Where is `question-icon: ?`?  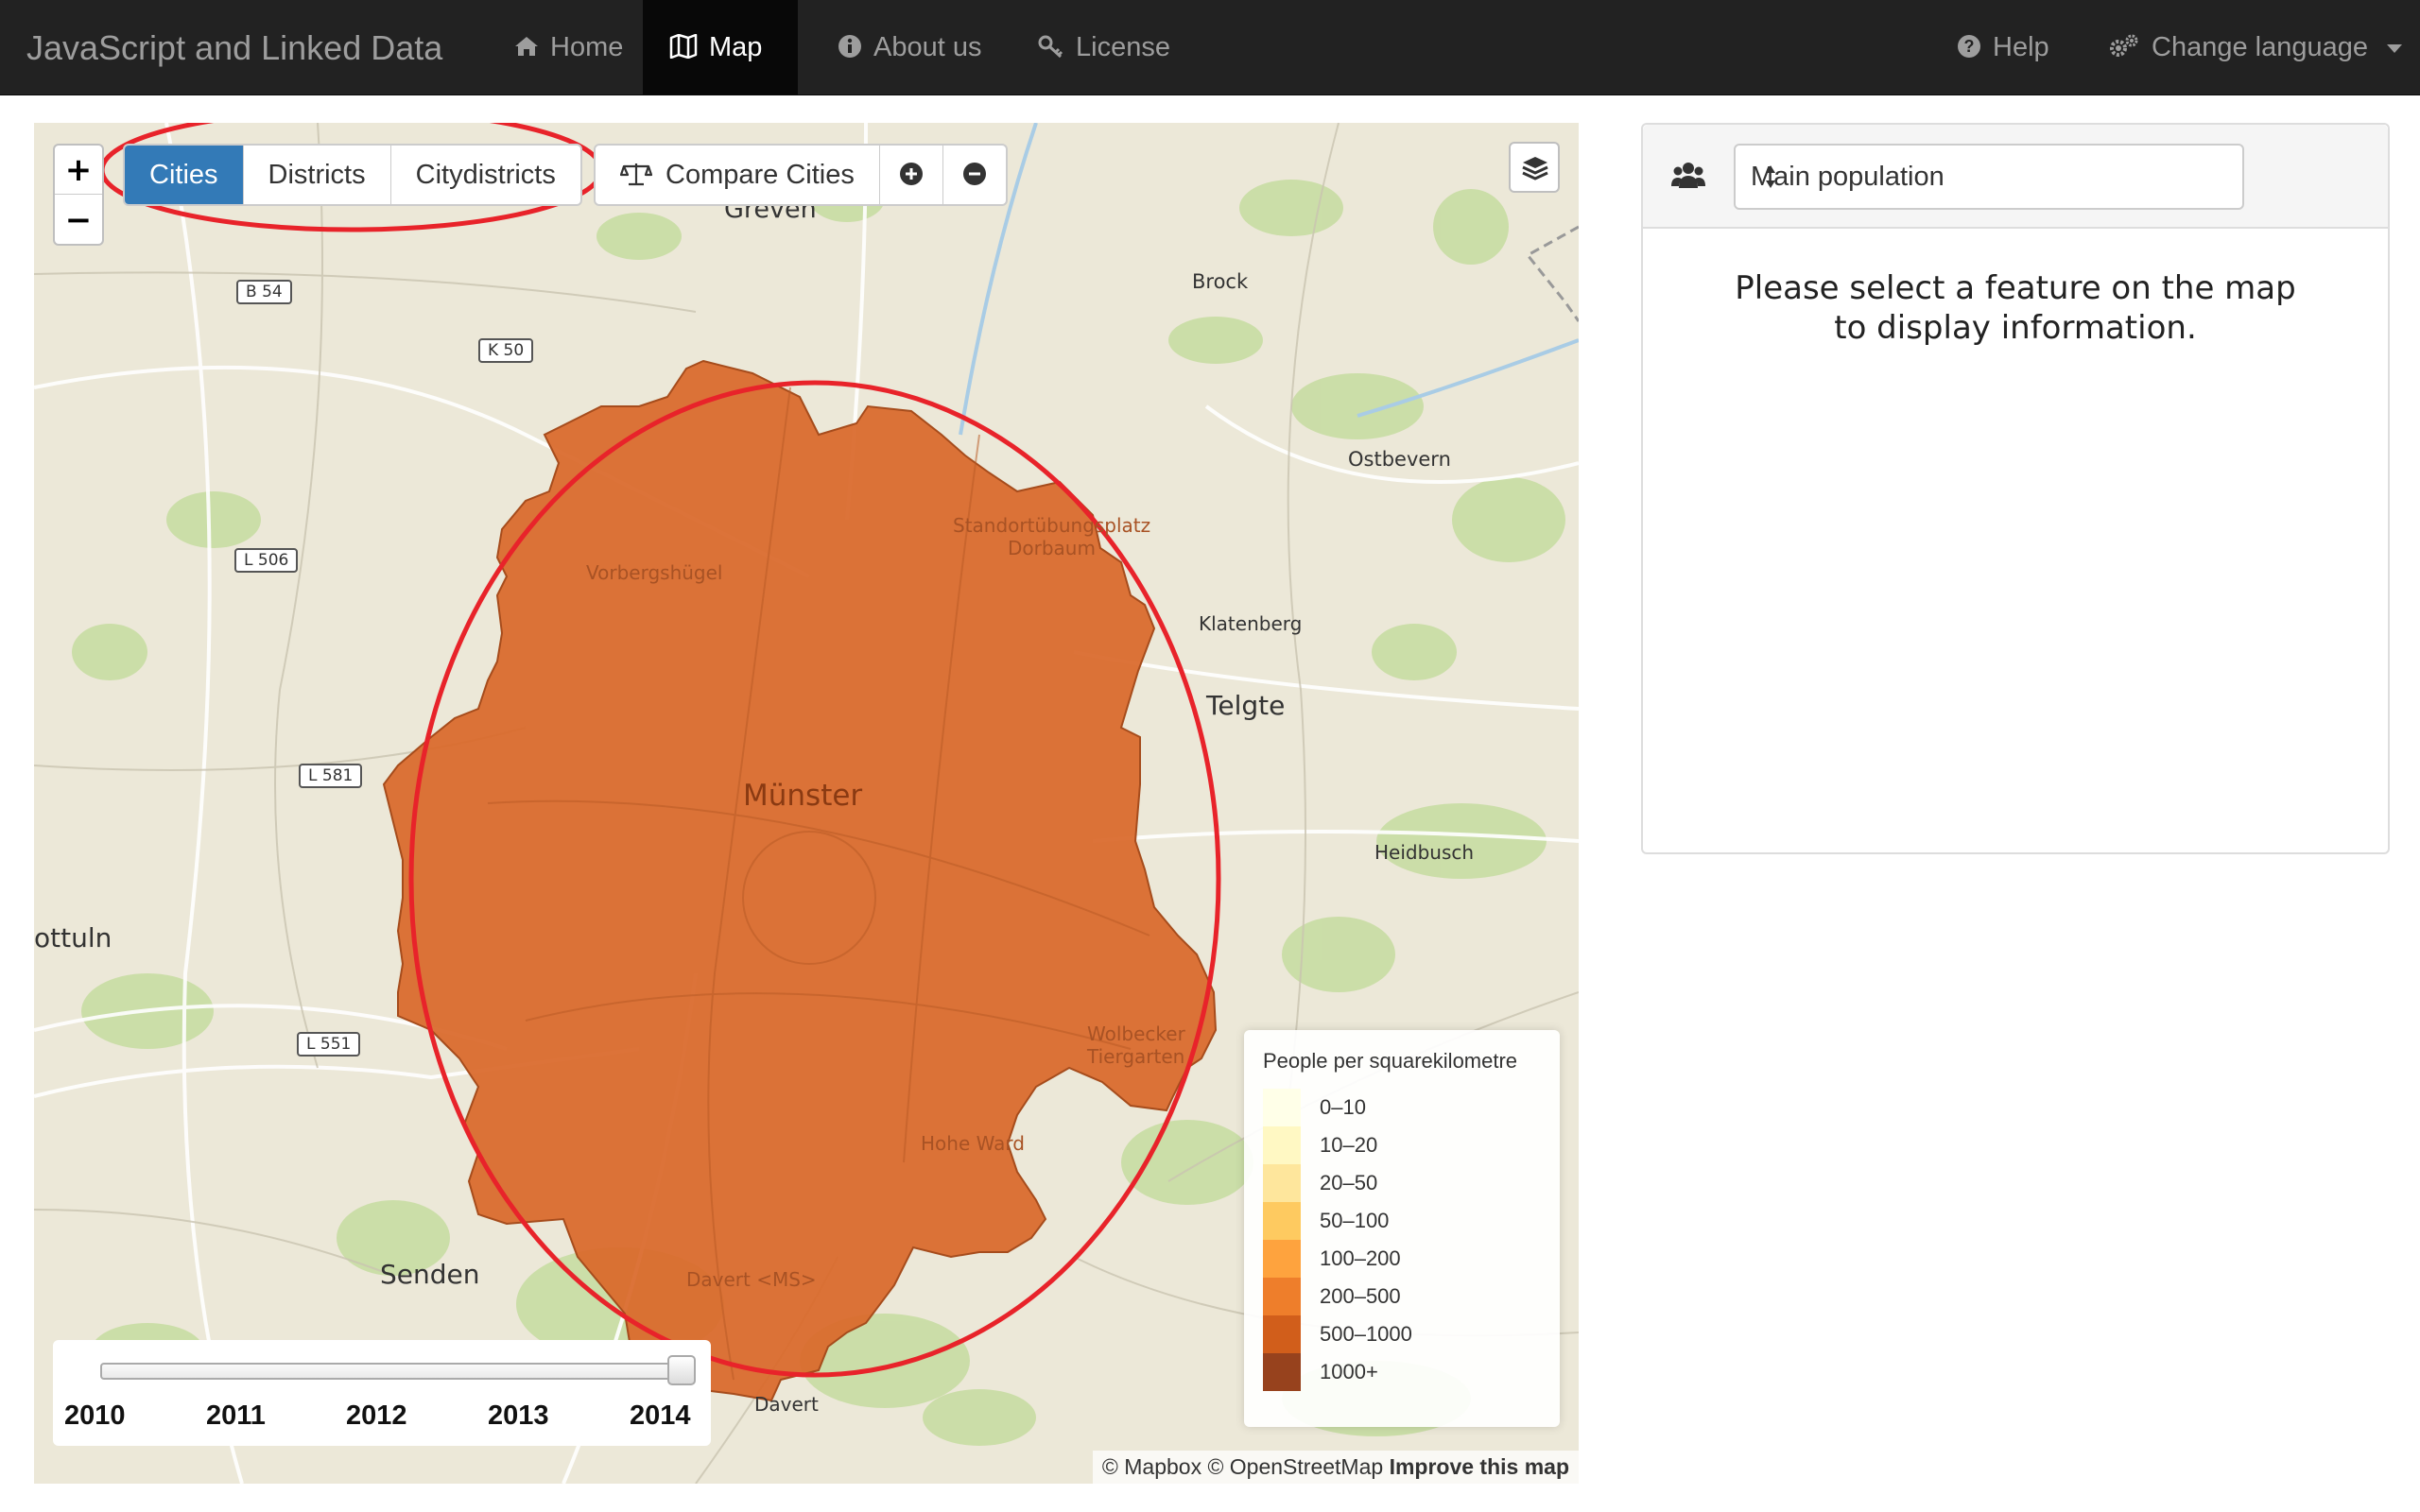
question-icon: ? is located at coordinates (1969, 46).